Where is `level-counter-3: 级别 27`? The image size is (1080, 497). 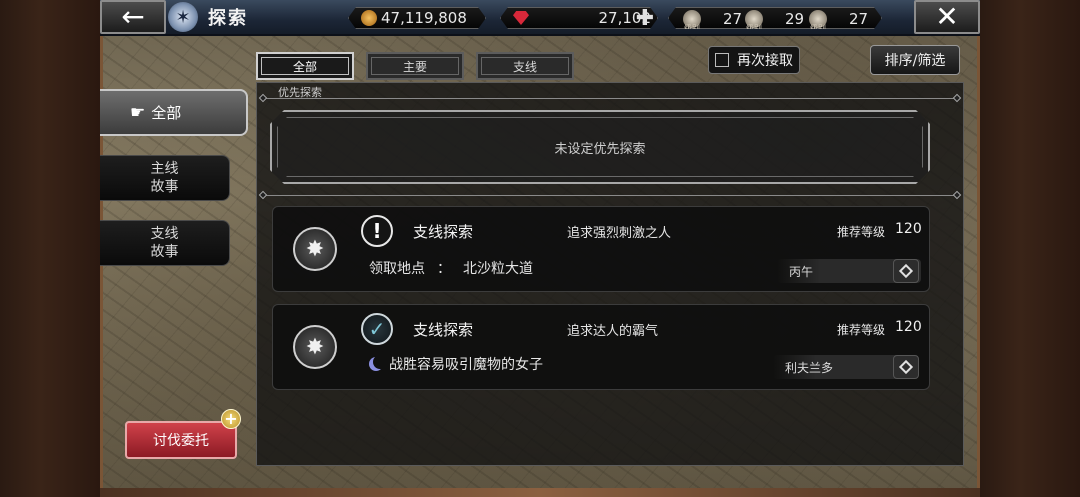 level-counter-3: 级别 27 is located at coordinates (818, 19).